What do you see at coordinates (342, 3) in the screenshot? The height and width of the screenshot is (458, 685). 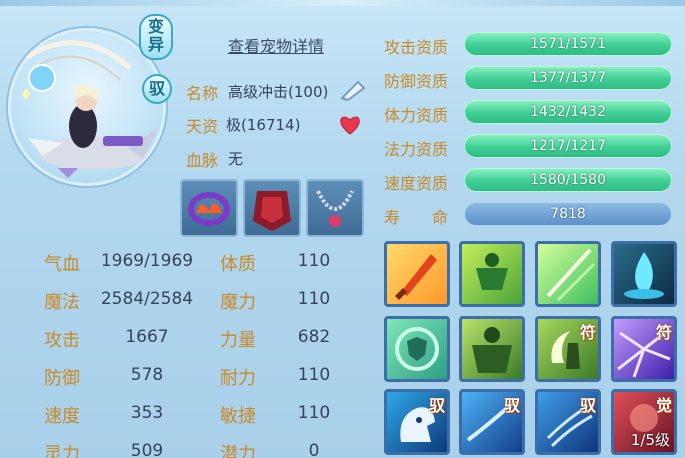 I see `top-border` at bounding box center [342, 3].